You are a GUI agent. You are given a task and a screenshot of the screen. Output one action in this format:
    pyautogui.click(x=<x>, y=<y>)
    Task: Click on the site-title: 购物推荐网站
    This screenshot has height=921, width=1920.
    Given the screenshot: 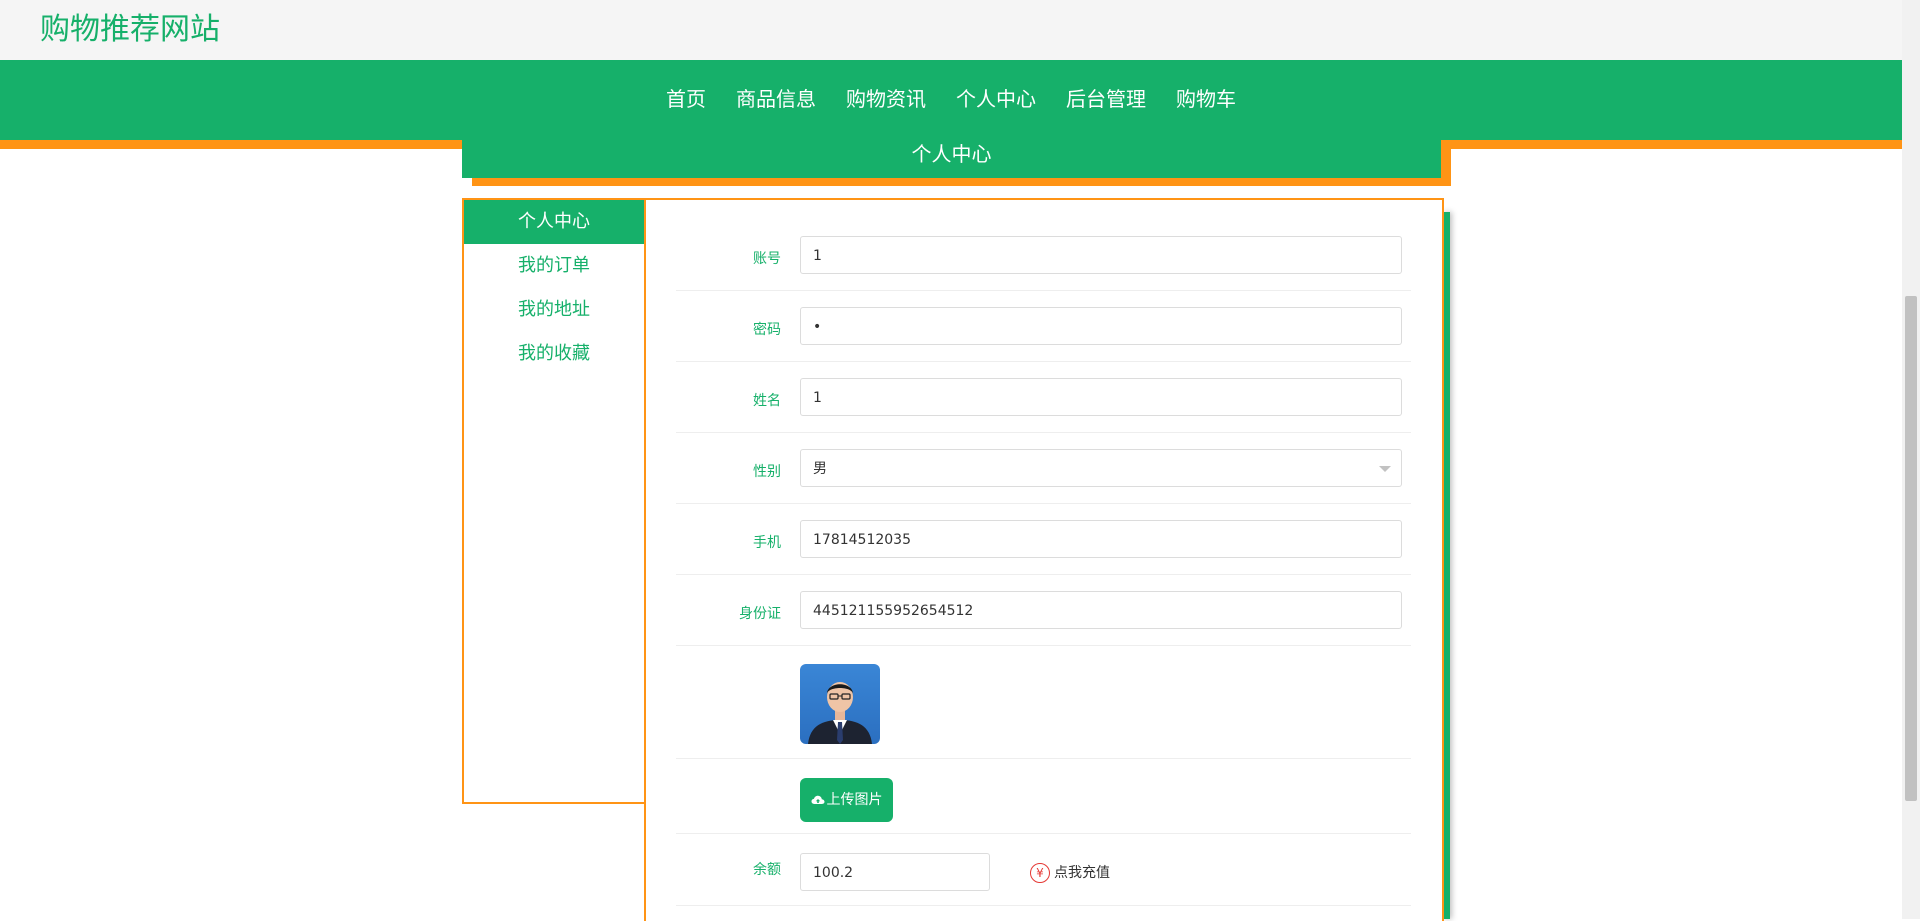 What is the action you would take?
    pyautogui.click(x=130, y=30)
    